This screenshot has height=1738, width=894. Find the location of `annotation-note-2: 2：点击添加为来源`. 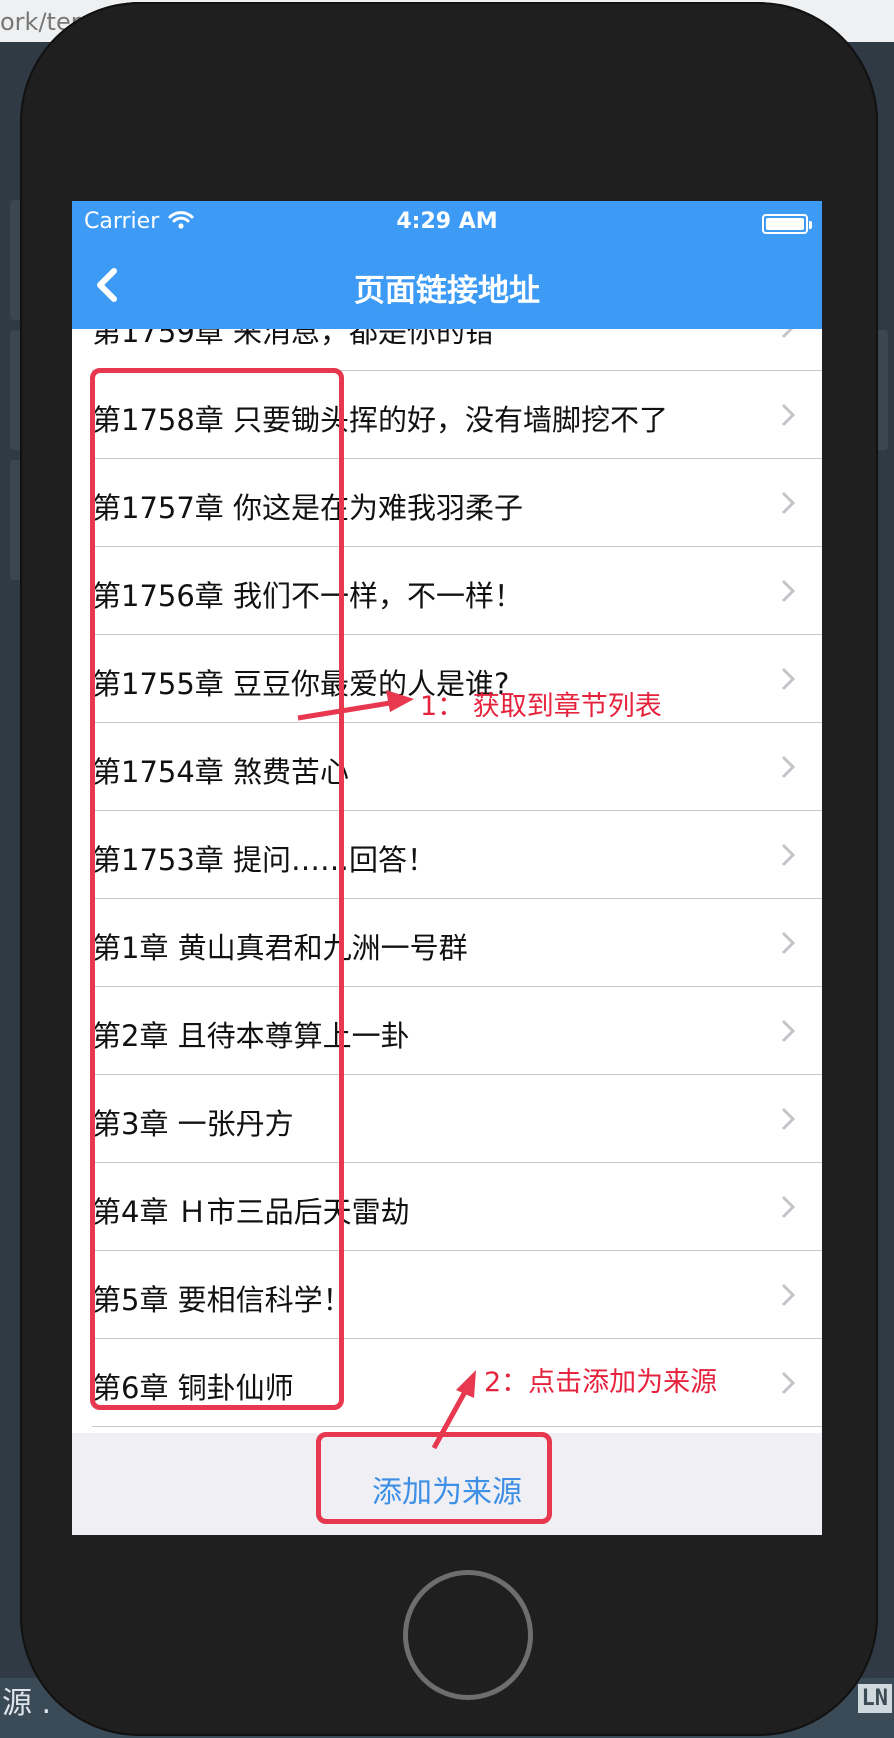

annotation-note-2: 2：点击添加为来源 is located at coordinates (601, 1382).